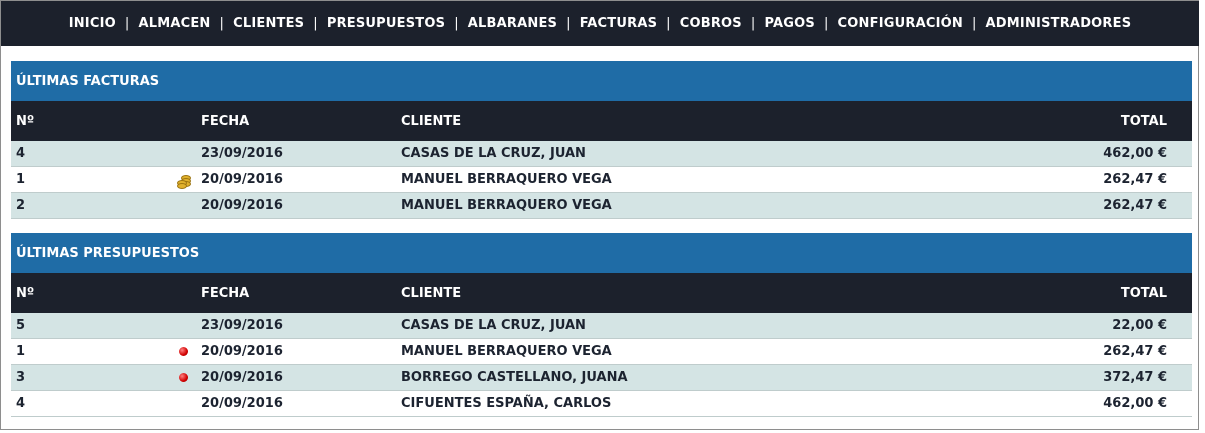 This screenshot has height=433, width=1205. Describe the element at coordinates (91, 205) in the screenshot. I see `cell-numero: 2` at that location.